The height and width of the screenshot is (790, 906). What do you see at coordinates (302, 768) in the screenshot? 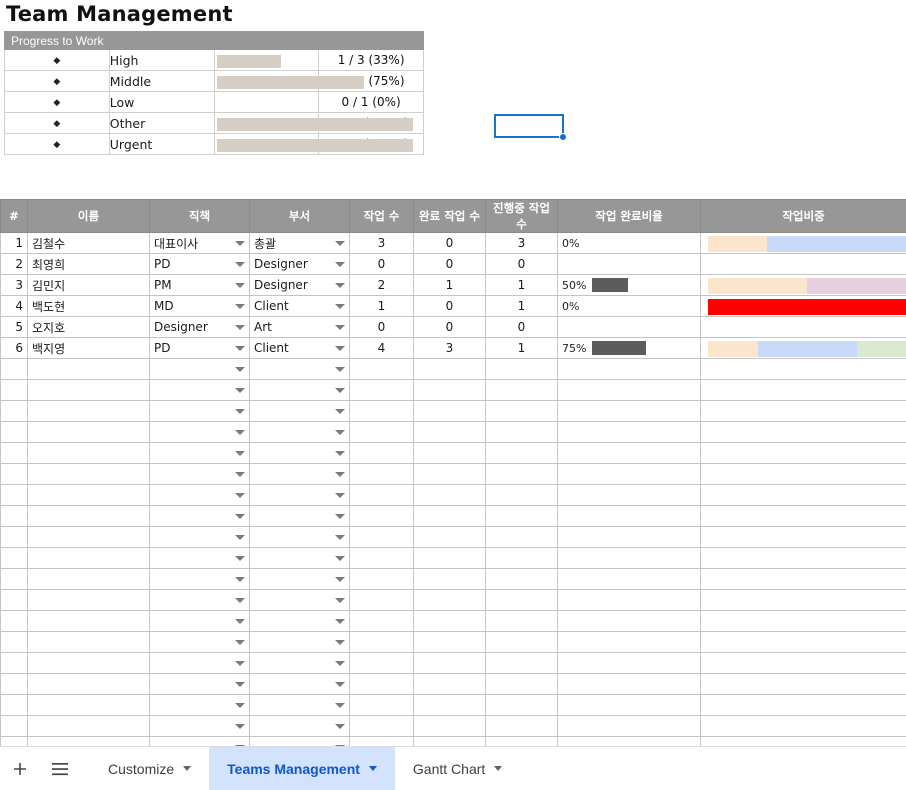
I see `sheet-tab: Teams Management` at bounding box center [302, 768].